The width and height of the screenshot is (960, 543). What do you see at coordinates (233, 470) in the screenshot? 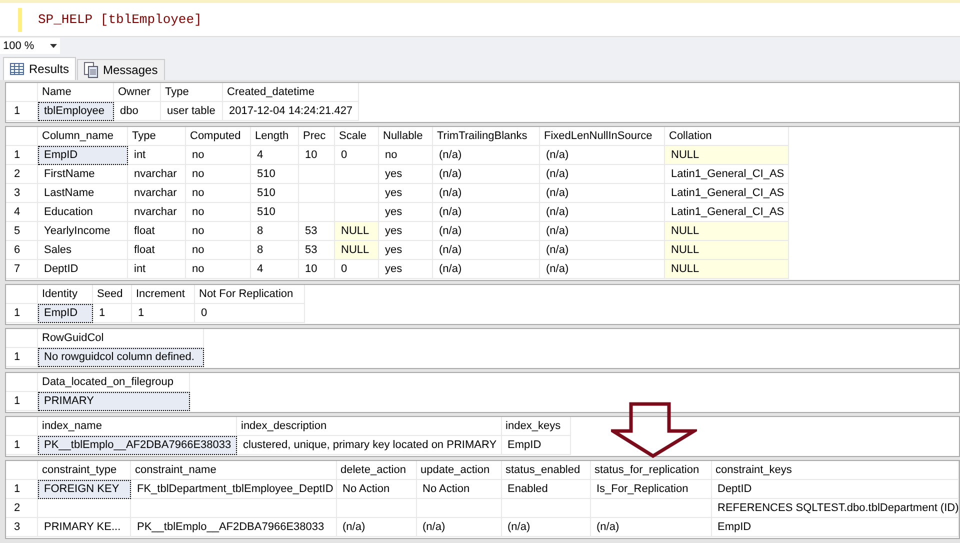
I see `column-header: constraint_name` at bounding box center [233, 470].